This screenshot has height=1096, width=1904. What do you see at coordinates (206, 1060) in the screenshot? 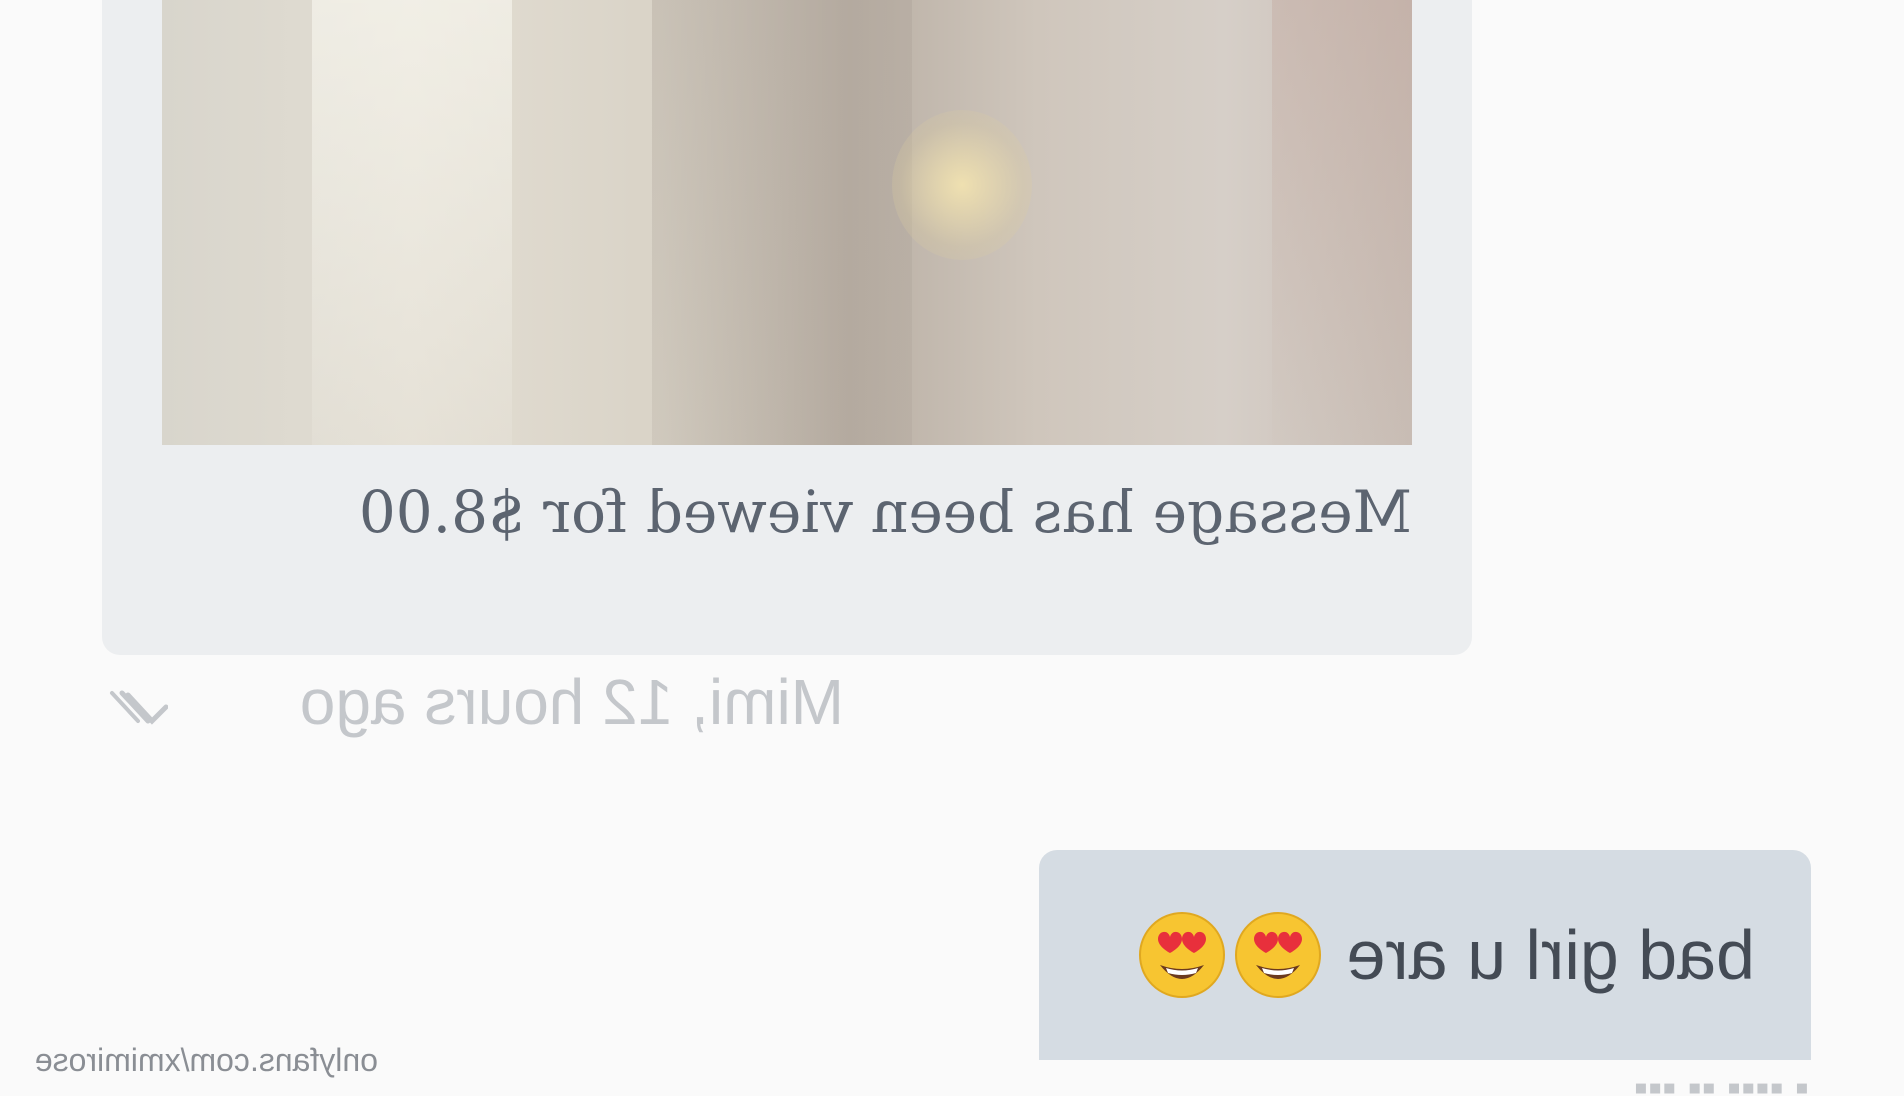
I see `watermark: onlyfans.com/xmimirose` at bounding box center [206, 1060].